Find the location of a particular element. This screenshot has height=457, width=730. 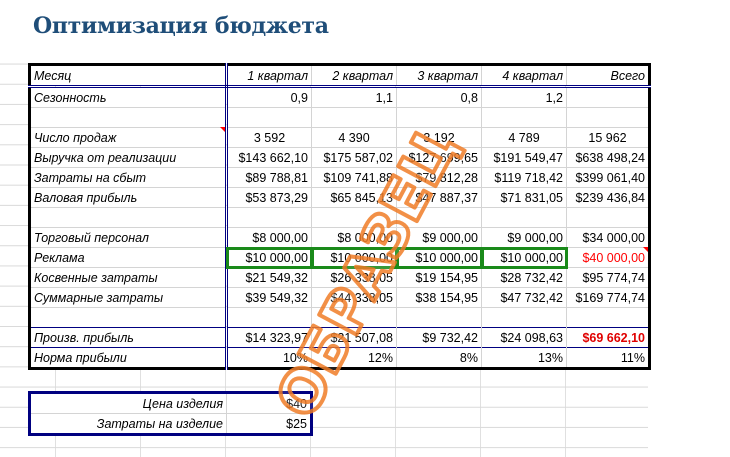

quarter-cell: 2 квартал is located at coordinates (354, 76).